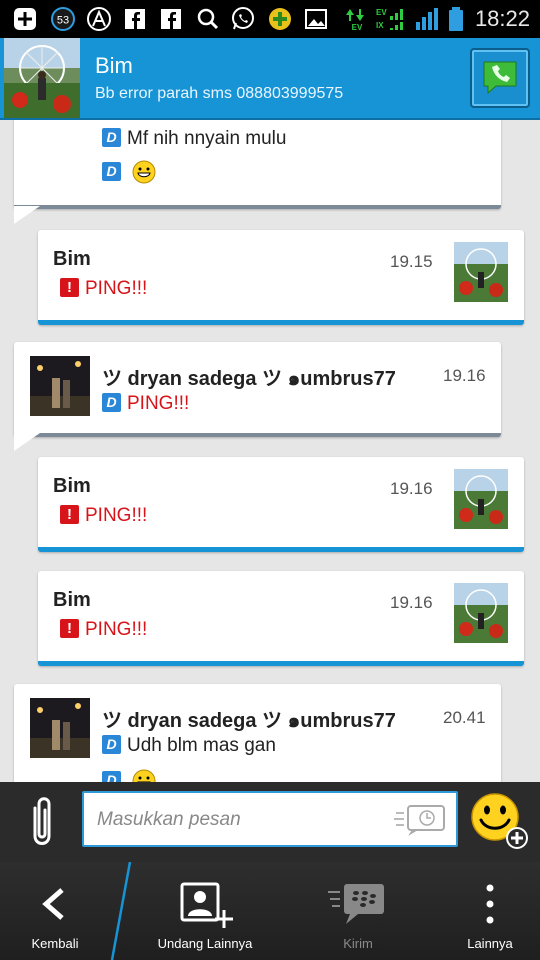 This screenshot has width=540, height=960. What do you see at coordinates (380, 25) in the screenshot?
I see `svg-text: IX` at bounding box center [380, 25].